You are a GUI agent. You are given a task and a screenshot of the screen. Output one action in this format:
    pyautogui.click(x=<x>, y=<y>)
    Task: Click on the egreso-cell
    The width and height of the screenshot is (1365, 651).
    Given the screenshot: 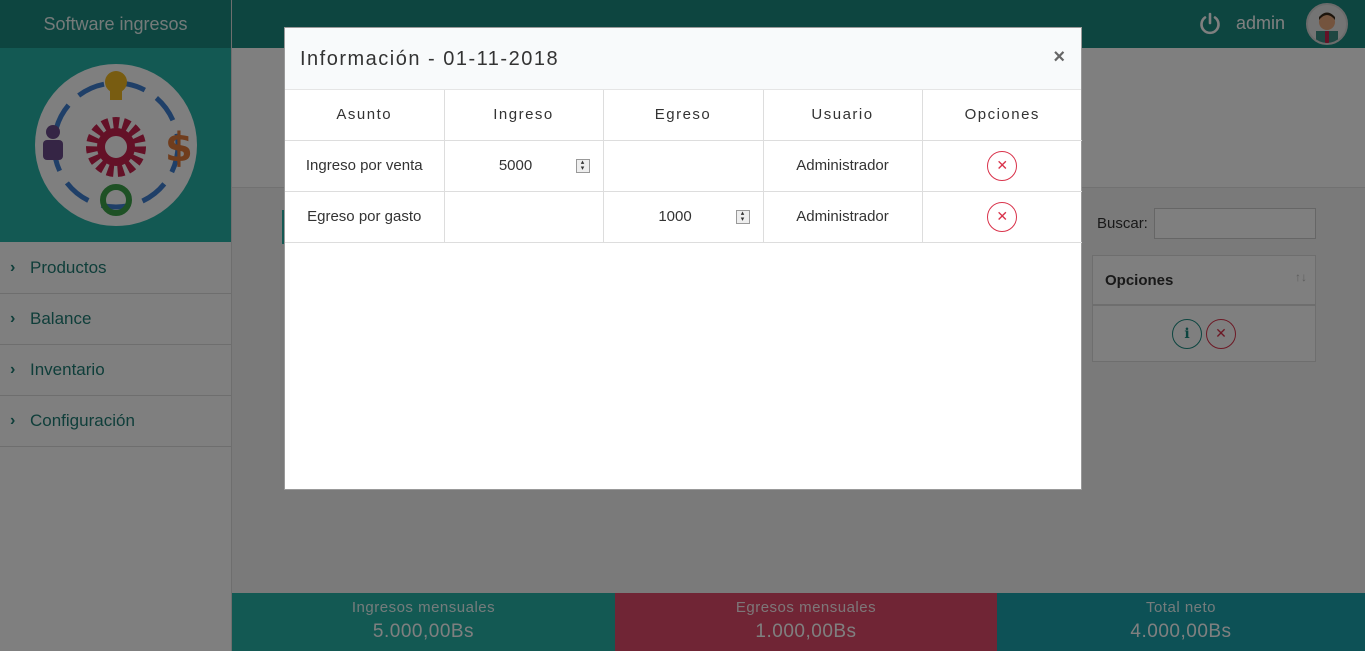 What is the action you would take?
    pyautogui.click(x=683, y=166)
    